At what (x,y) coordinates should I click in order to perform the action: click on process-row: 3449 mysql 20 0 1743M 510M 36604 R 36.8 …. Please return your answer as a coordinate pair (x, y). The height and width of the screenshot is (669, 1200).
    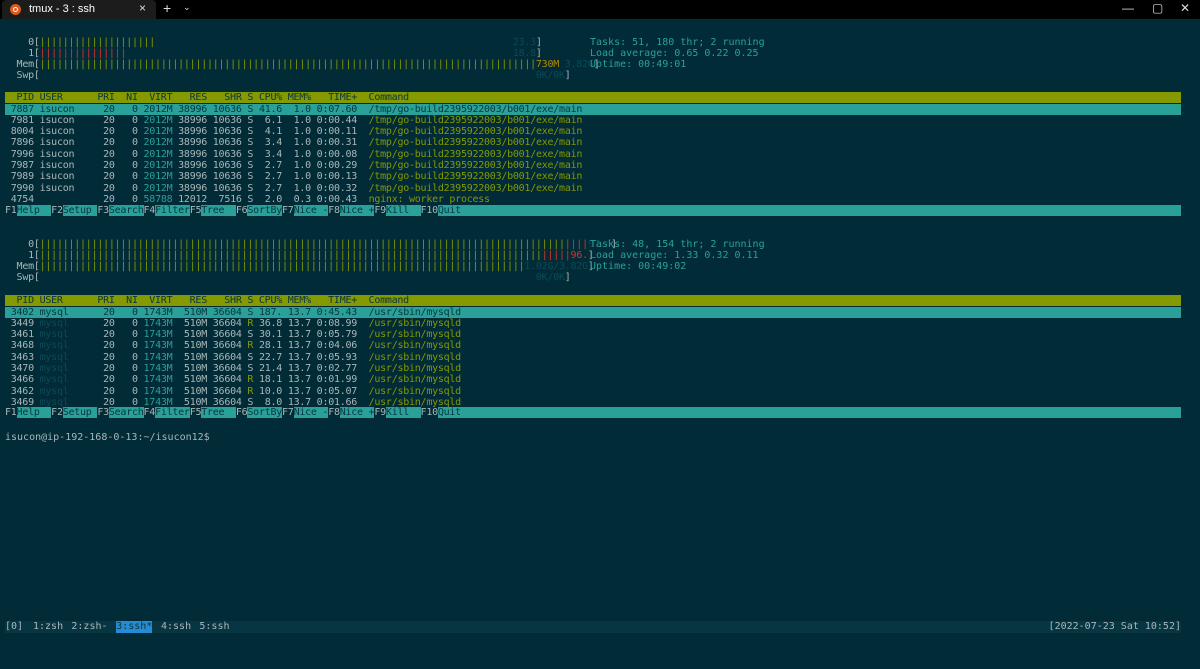
    Looking at the image, I should click on (233, 323).